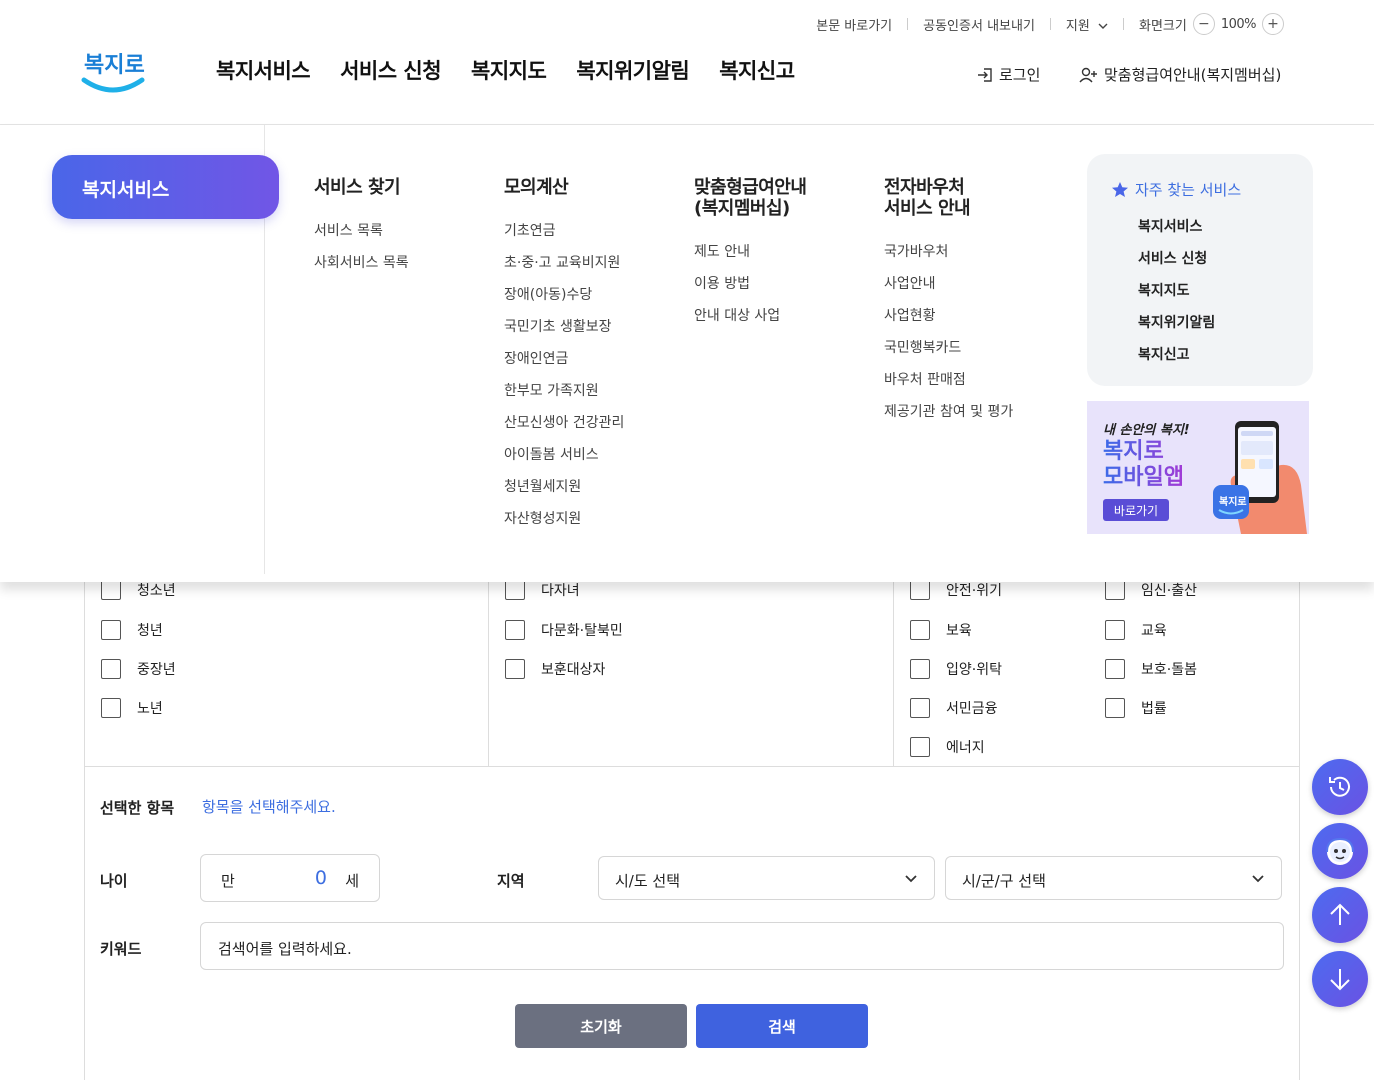 This screenshot has height=1080, width=1374. I want to click on checkbox-adoption: 입양·위탁, so click(956, 669).